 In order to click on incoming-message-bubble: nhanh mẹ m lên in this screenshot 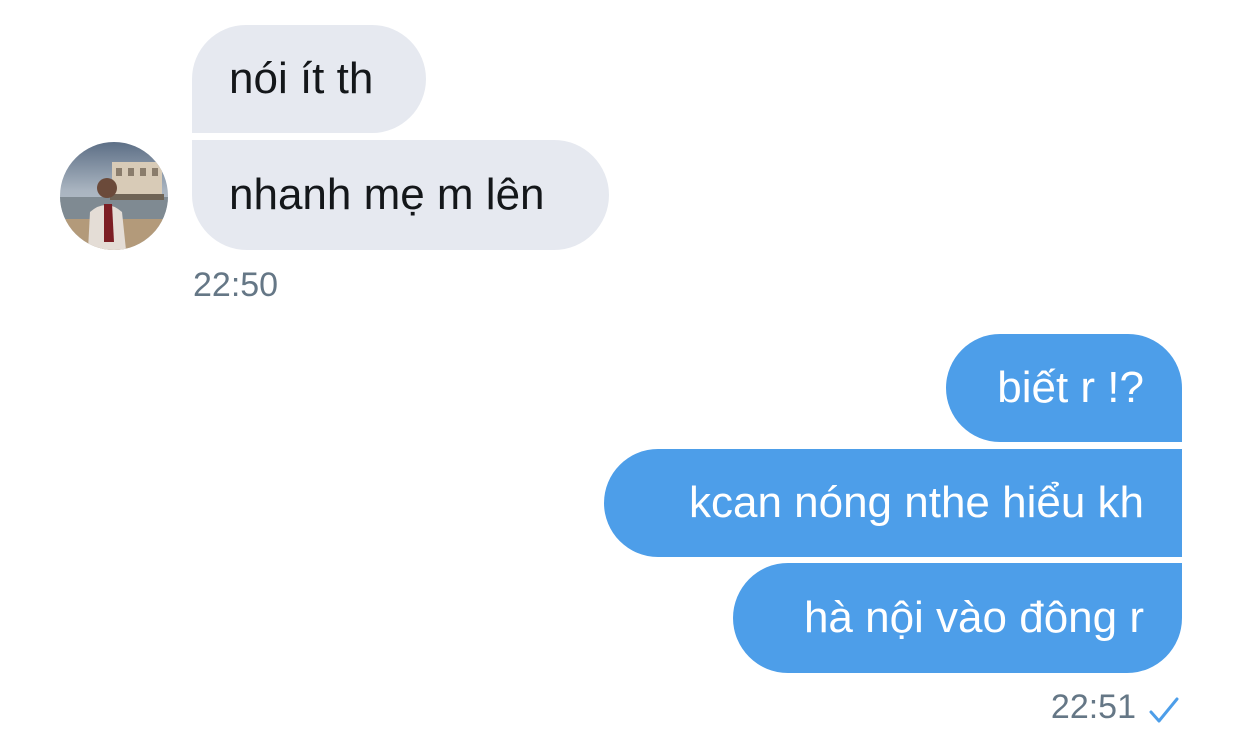, I will do `click(400, 195)`.